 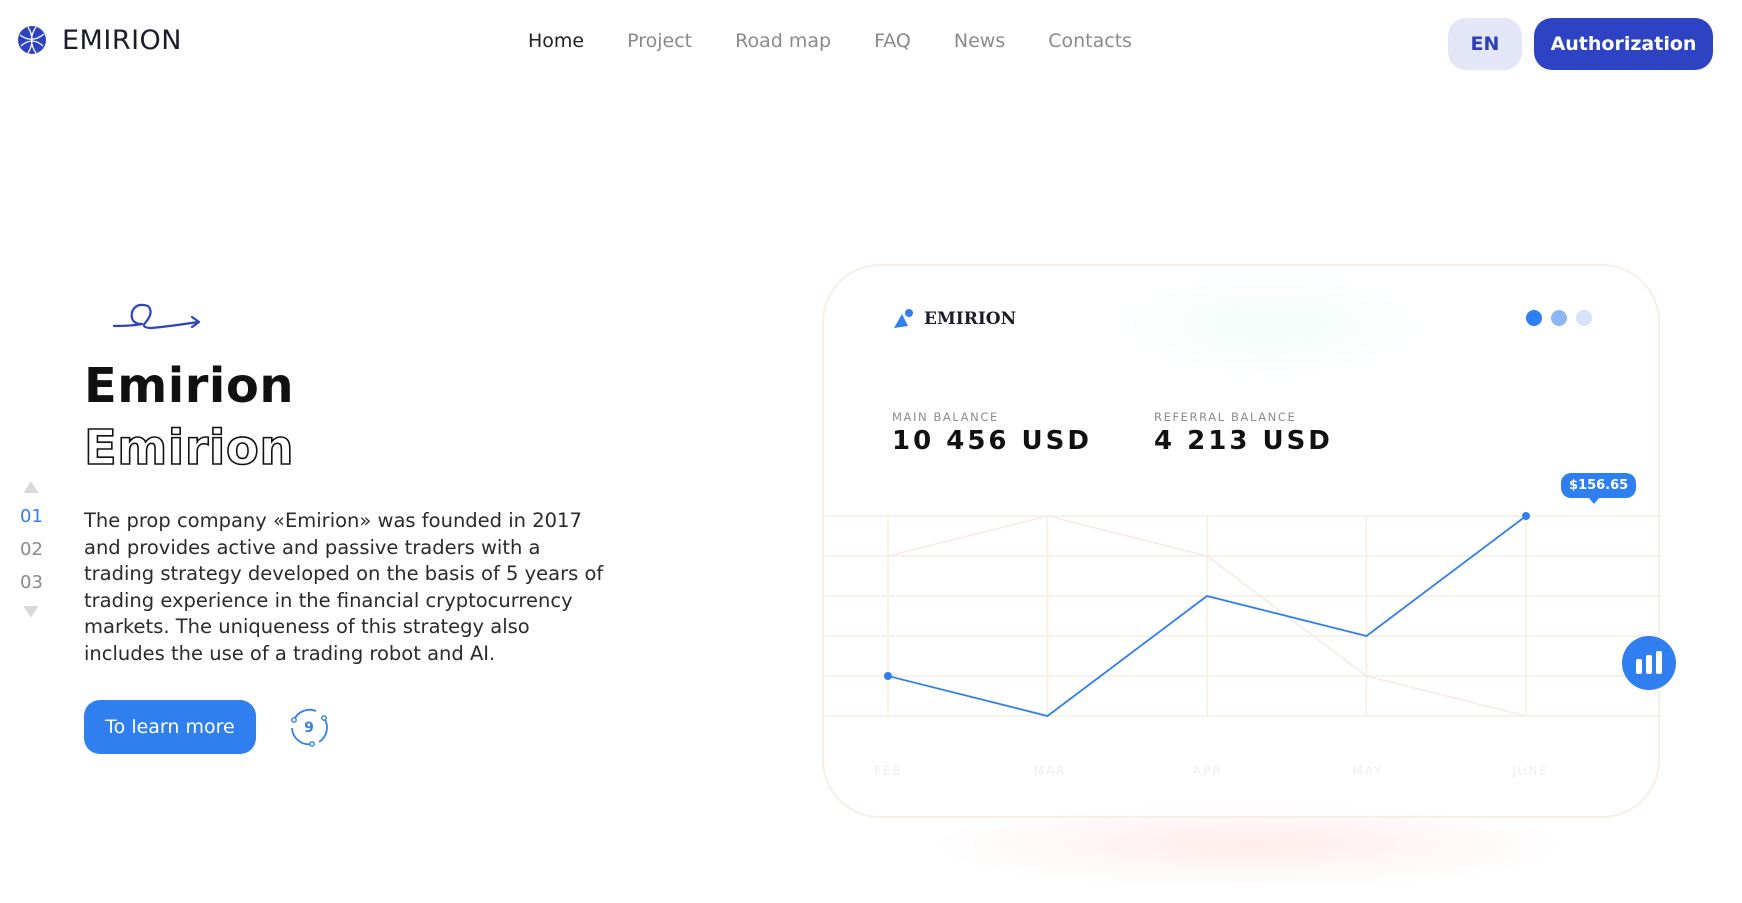 I want to click on x-tick-label: JUNE, so click(x=1530, y=771).